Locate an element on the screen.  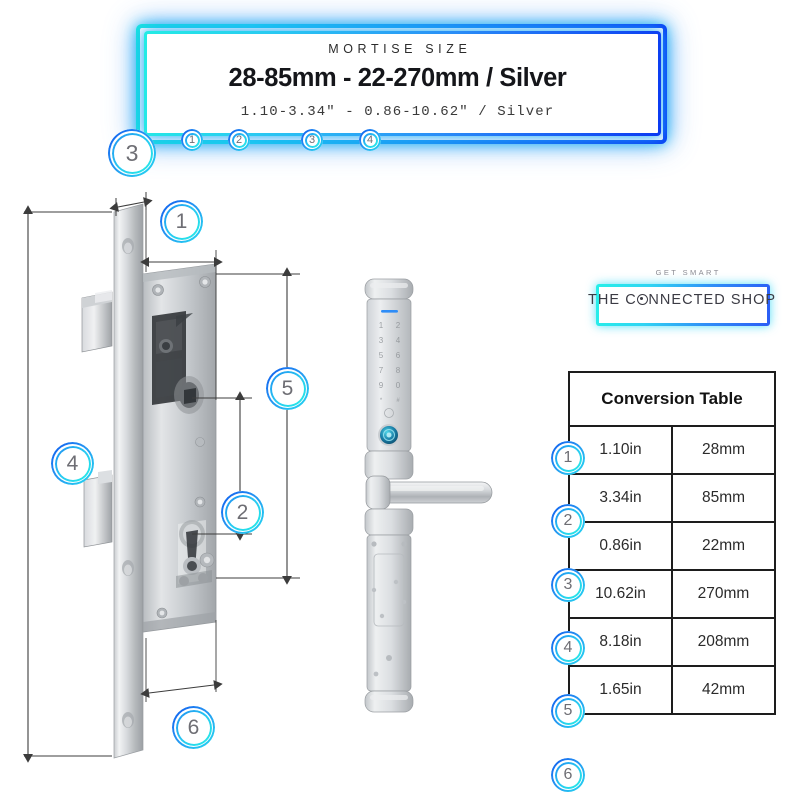
callout-badge-3: 3 is located at coordinates (132, 153).